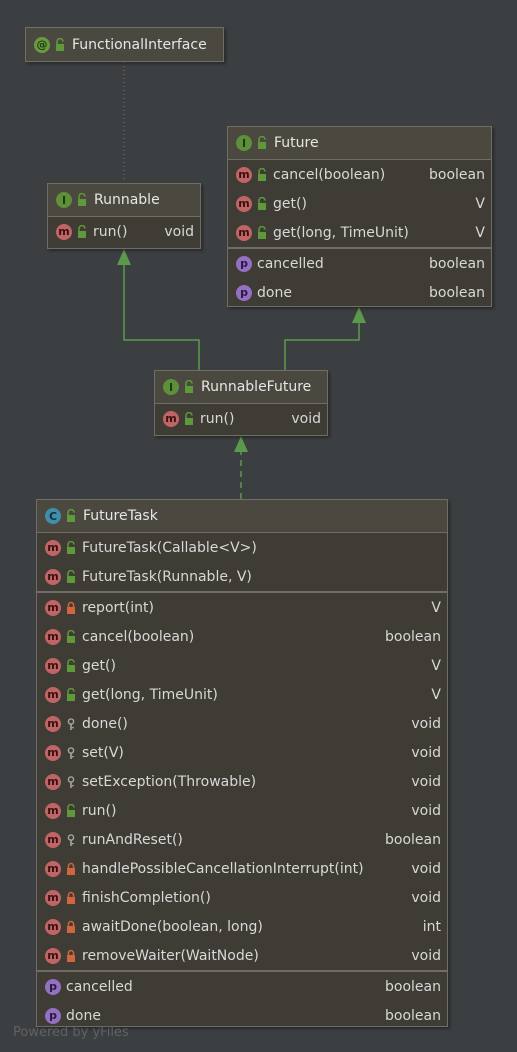 This screenshot has width=517, height=1052. What do you see at coordinates (242, 897) in the screenshot?
I see `method-row: m finishCompletion() void` at bounding box center [242, 897].